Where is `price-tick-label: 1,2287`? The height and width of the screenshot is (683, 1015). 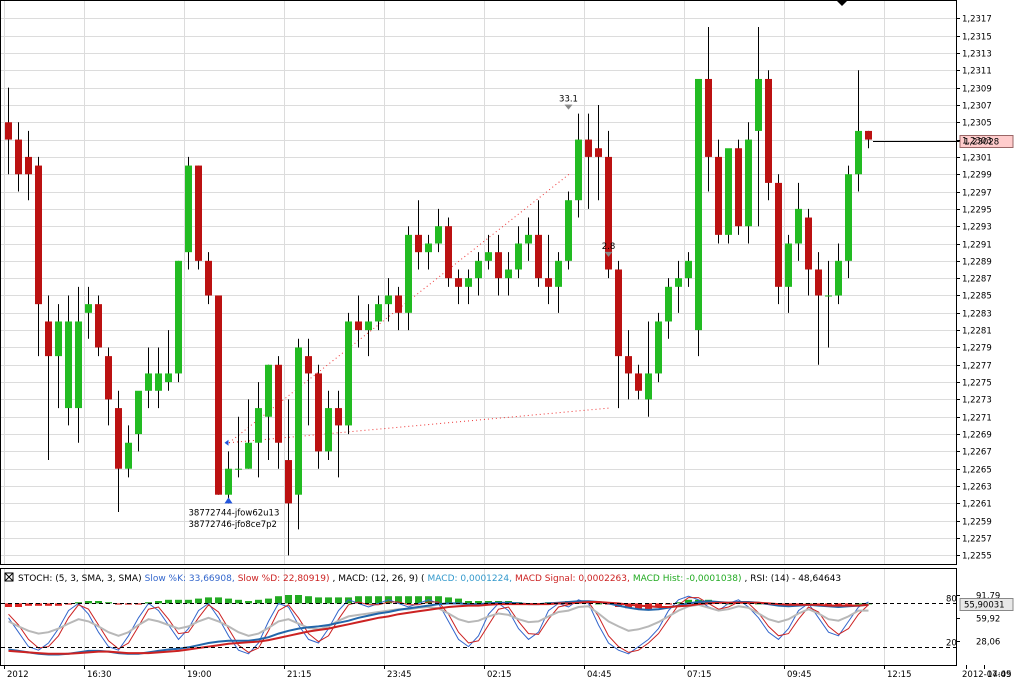
price-tick-label: 1,2287 is located at coordinates (977, 280).